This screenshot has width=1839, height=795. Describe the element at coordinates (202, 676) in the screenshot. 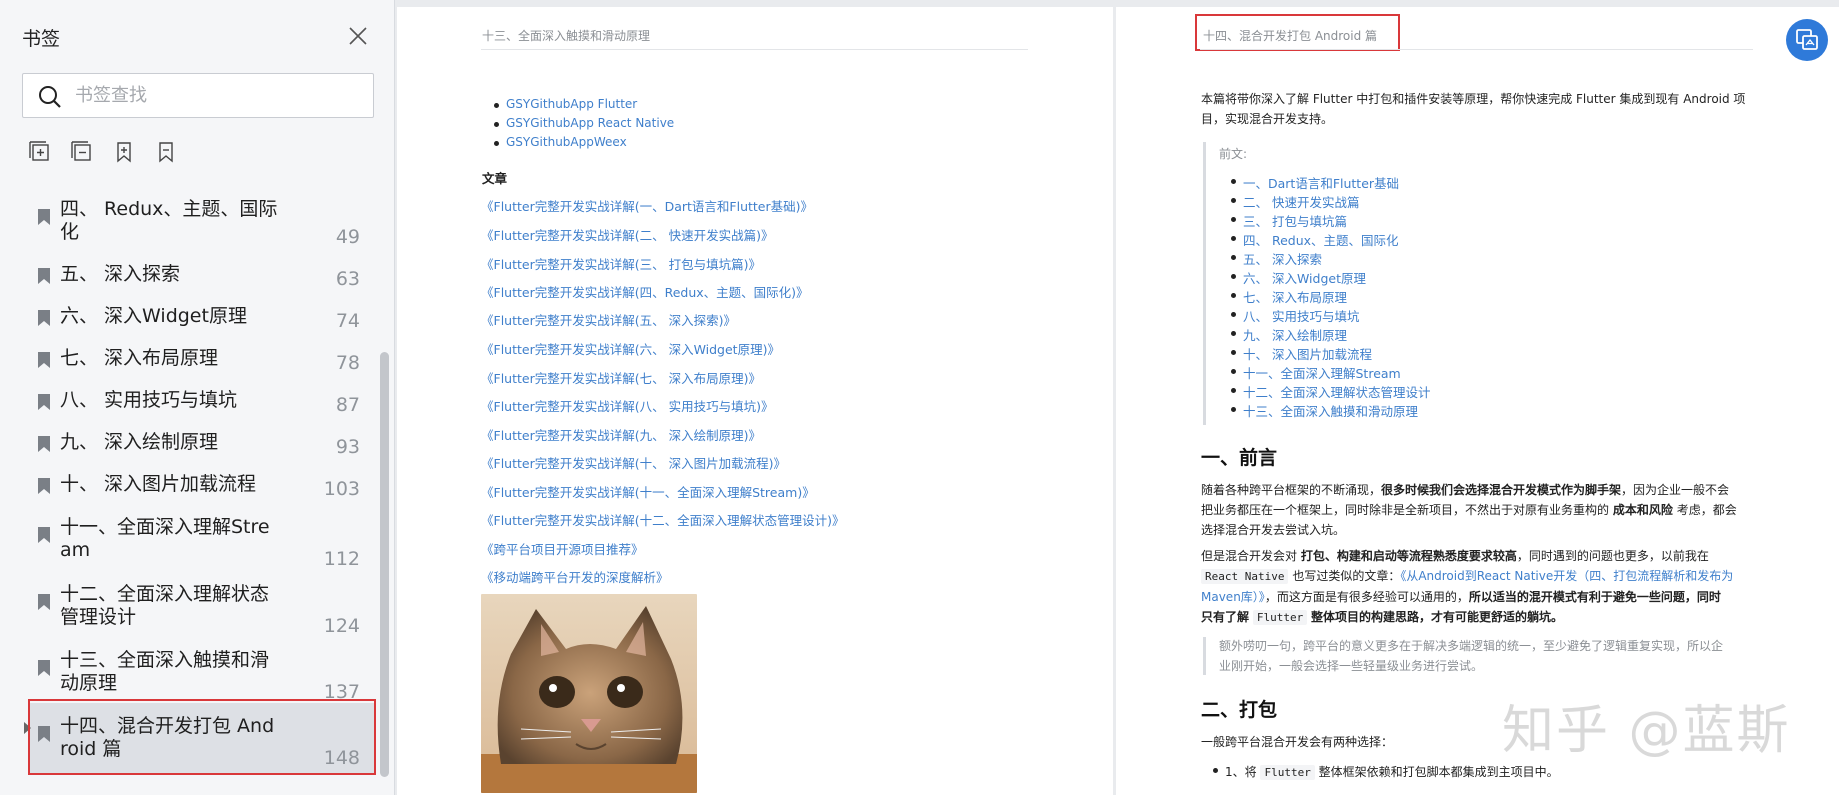

I see `bookmark-item: 十三、全面深入触摸和滑动原理 137` at that location.